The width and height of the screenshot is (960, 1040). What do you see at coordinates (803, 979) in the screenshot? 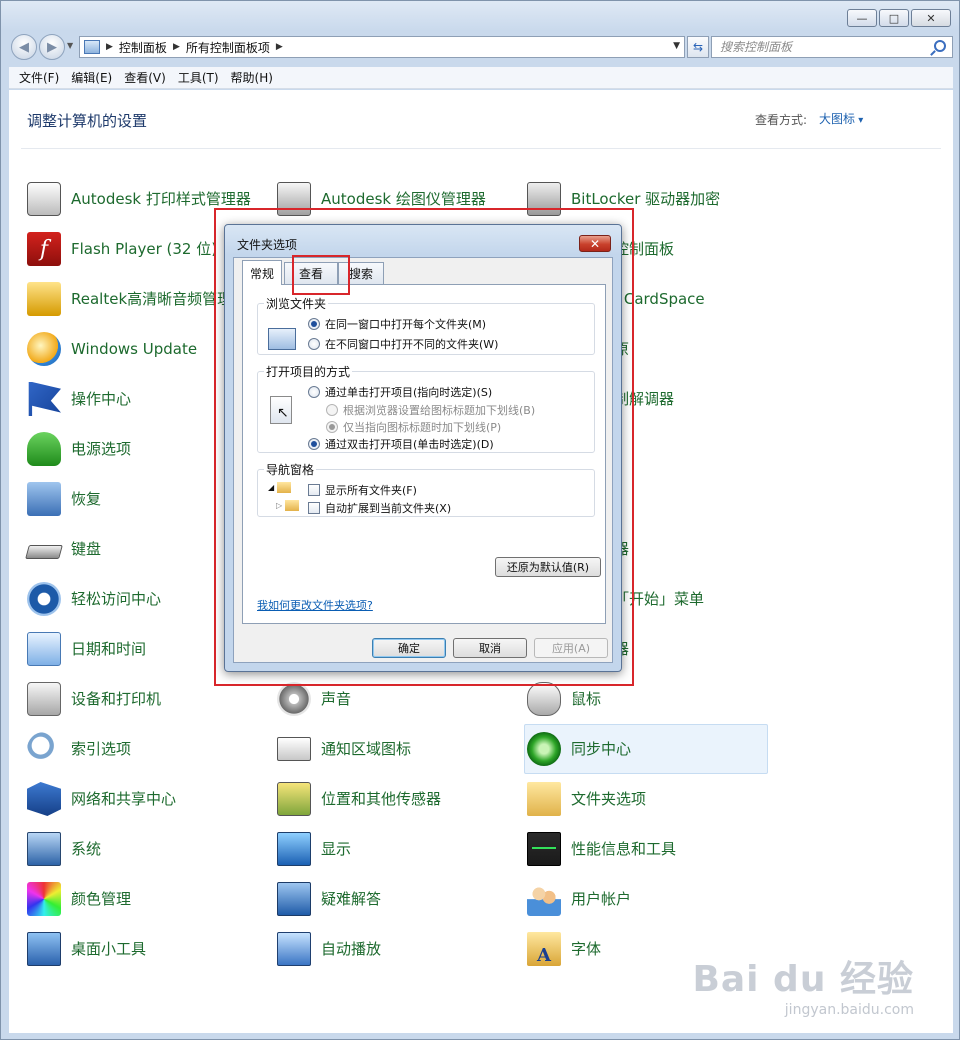
I see `watermark-logo: Bai du 经验` at bounding box center [803, 979].